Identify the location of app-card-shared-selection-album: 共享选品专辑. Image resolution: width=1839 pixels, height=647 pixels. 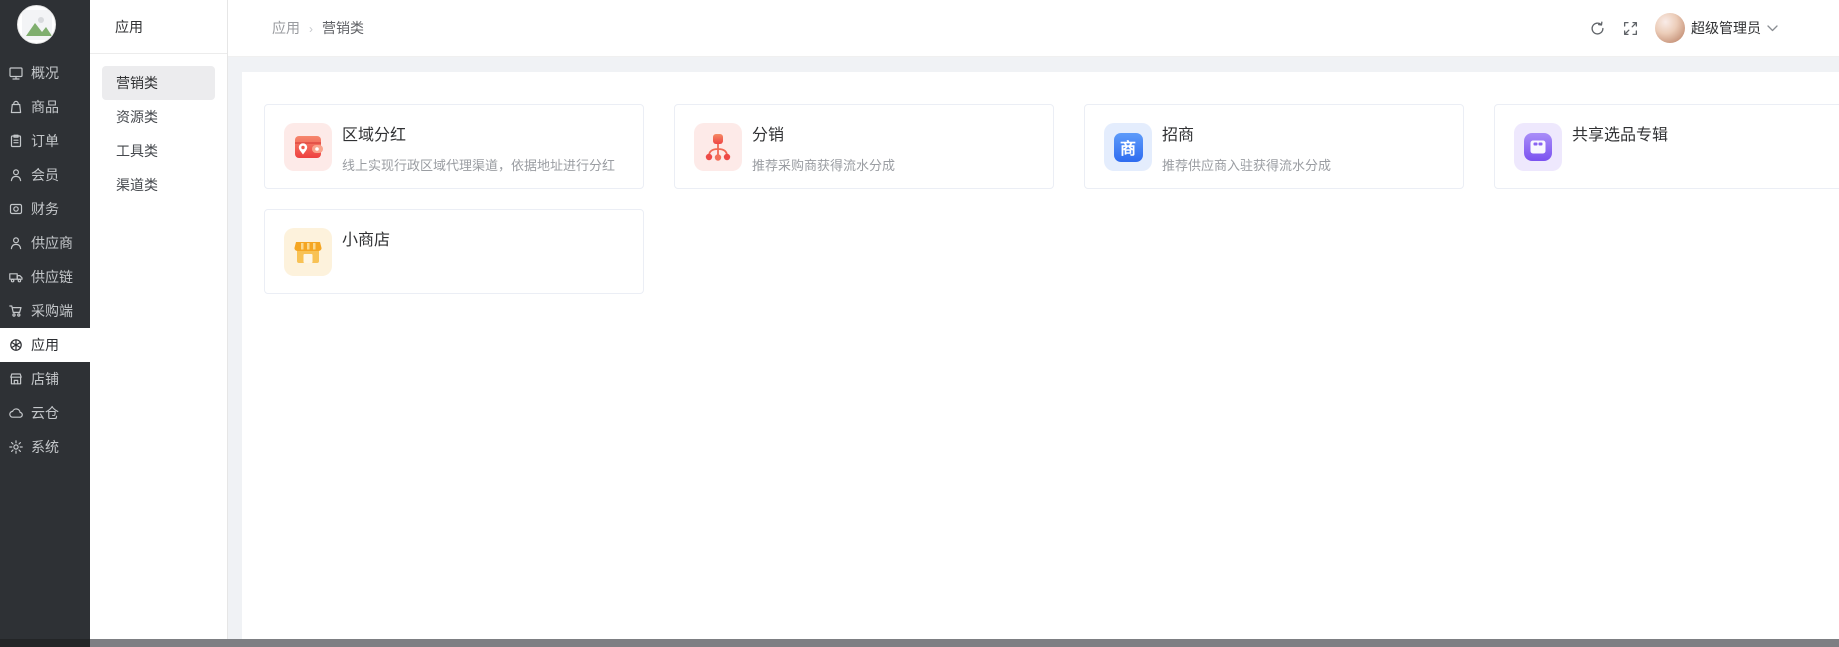
(1666, 146).